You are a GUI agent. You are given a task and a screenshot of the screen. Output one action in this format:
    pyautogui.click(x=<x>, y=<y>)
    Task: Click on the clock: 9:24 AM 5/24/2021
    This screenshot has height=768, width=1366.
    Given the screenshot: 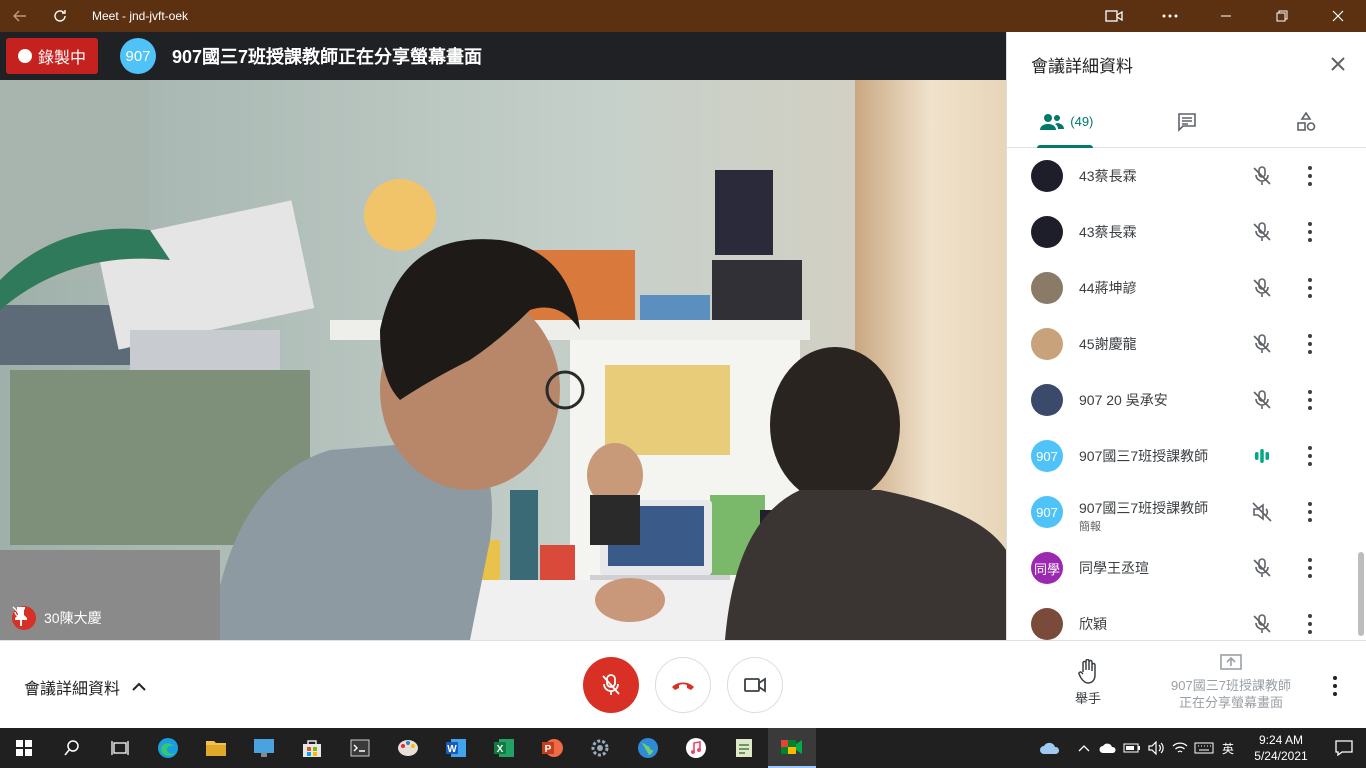 What is the action you would take?
    pyautogui.click(x=1281, y=748)
    